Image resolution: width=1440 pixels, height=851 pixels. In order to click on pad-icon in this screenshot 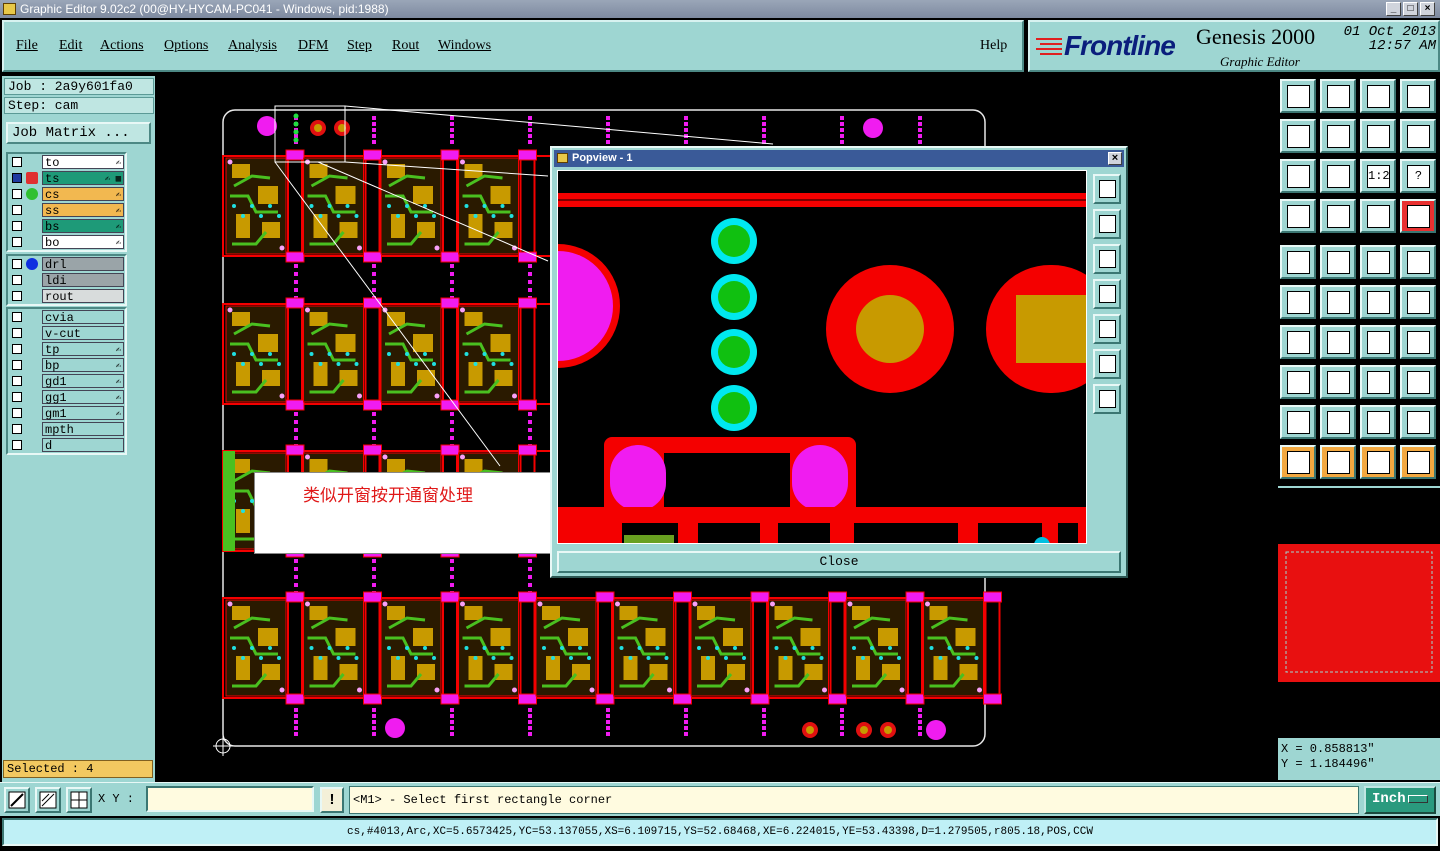, I will do `click(1298, 262)`.